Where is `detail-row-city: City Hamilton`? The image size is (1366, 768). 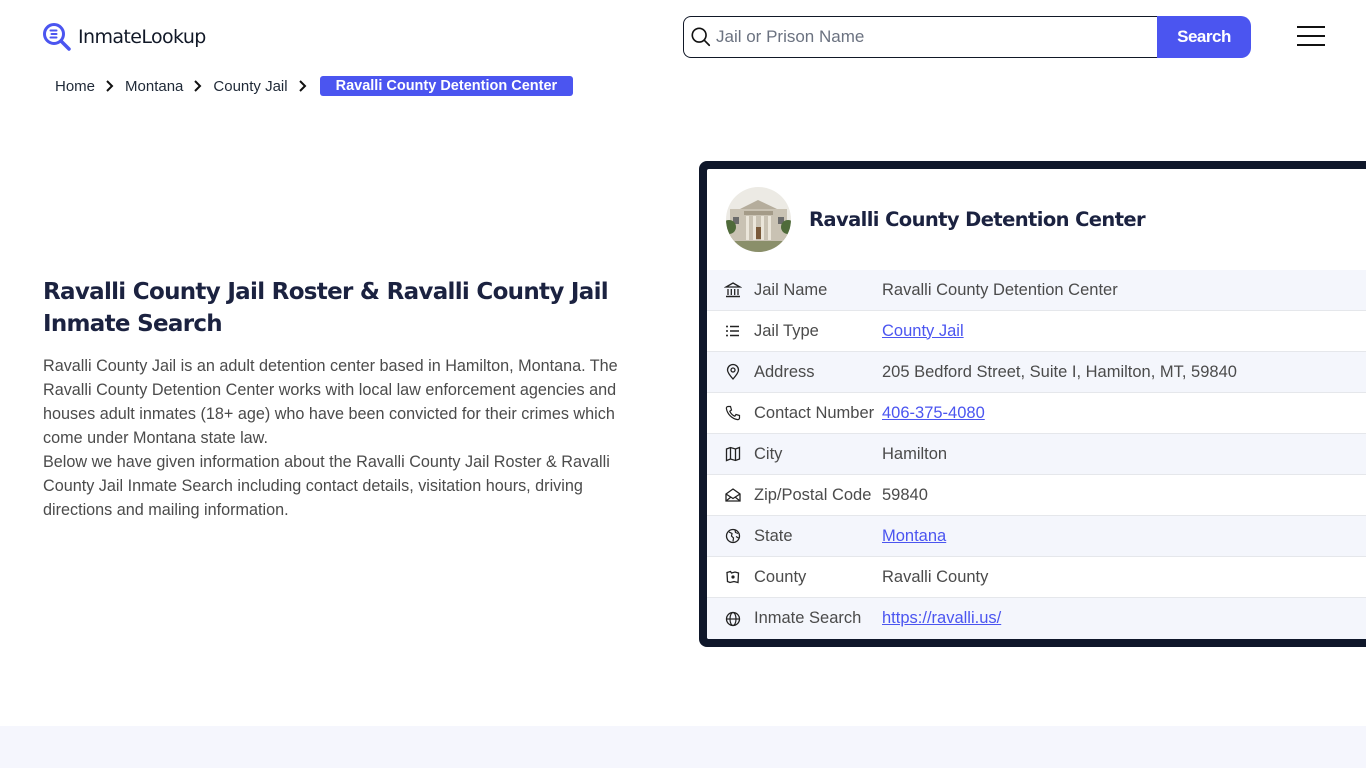
detail-row-city: City Hamilton is located at coordinates (1036, 454).